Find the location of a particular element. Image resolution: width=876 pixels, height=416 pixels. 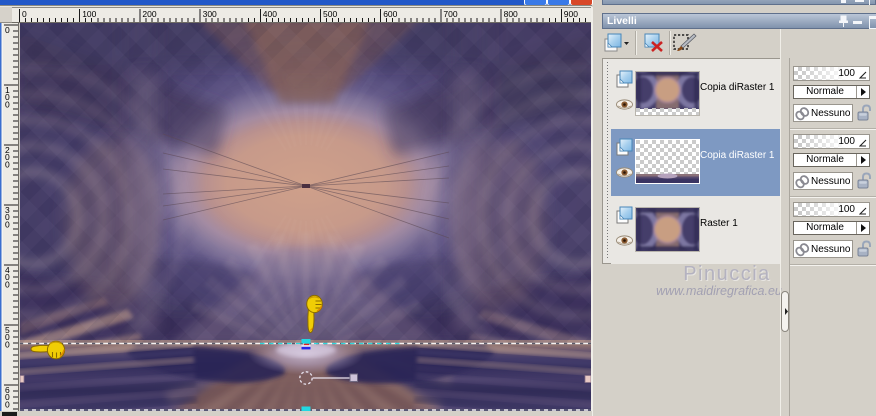

svg-text: 300 is located at coordinates (210, 14).